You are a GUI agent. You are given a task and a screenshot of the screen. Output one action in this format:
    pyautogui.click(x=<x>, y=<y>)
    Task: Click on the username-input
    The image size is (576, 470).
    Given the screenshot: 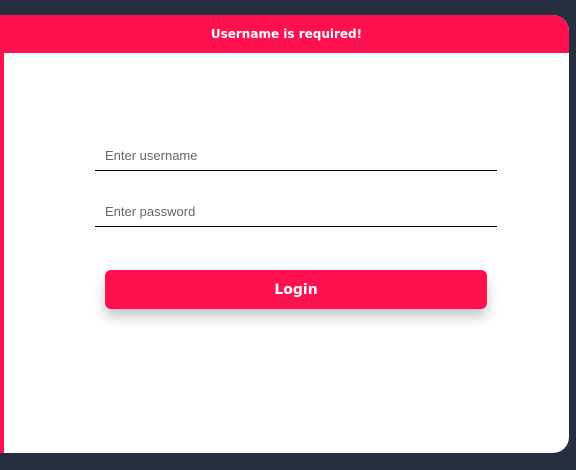 What is the action you would take?
    pyautogui.click(x=296, y=156)
    